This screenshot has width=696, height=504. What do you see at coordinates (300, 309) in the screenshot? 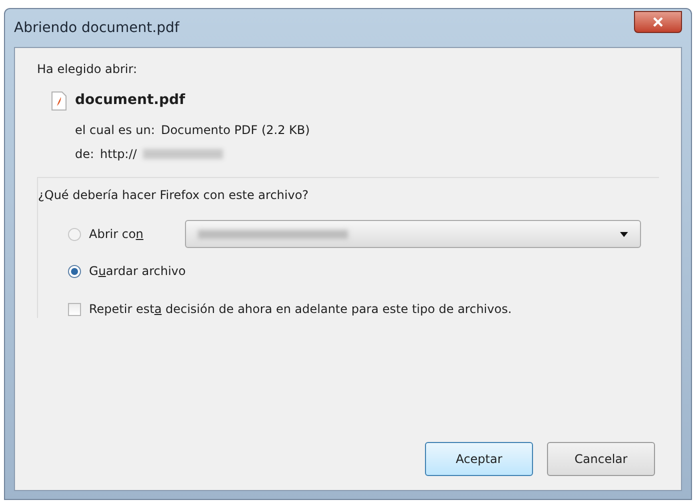
I see `remember-label: Repetir esta decisión de ahora en adelante para este tipo de archivos.` at bounding box center [300, 309].